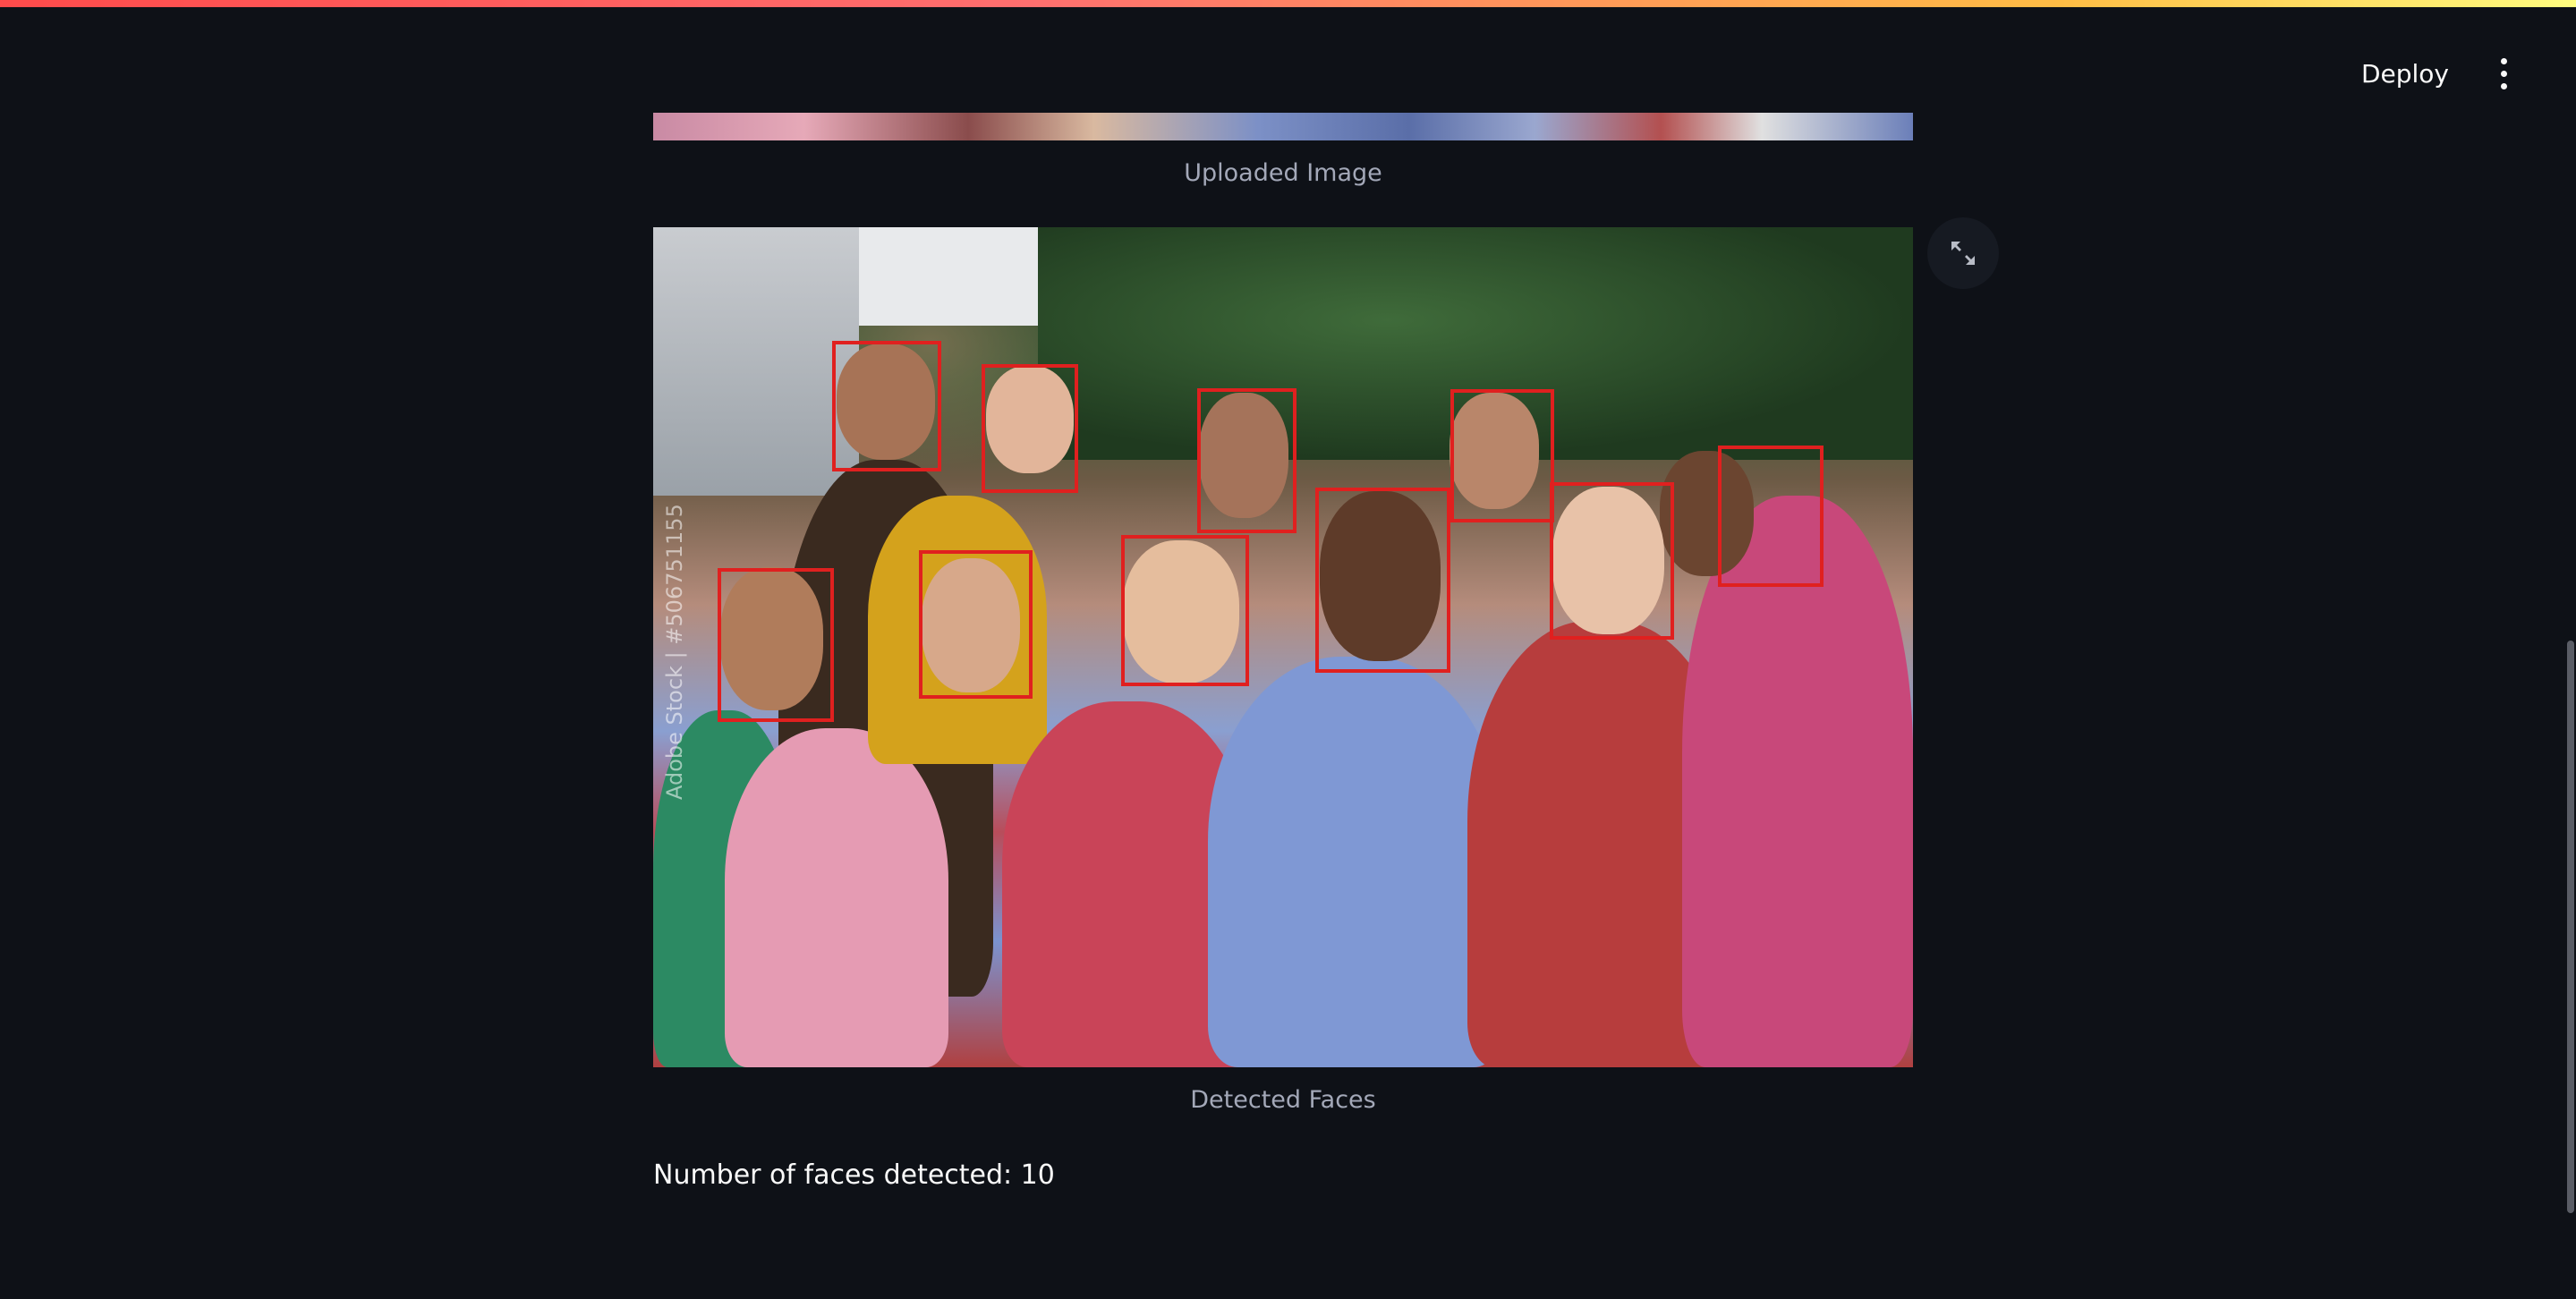  I want to click on background-building, so click(756, 361).